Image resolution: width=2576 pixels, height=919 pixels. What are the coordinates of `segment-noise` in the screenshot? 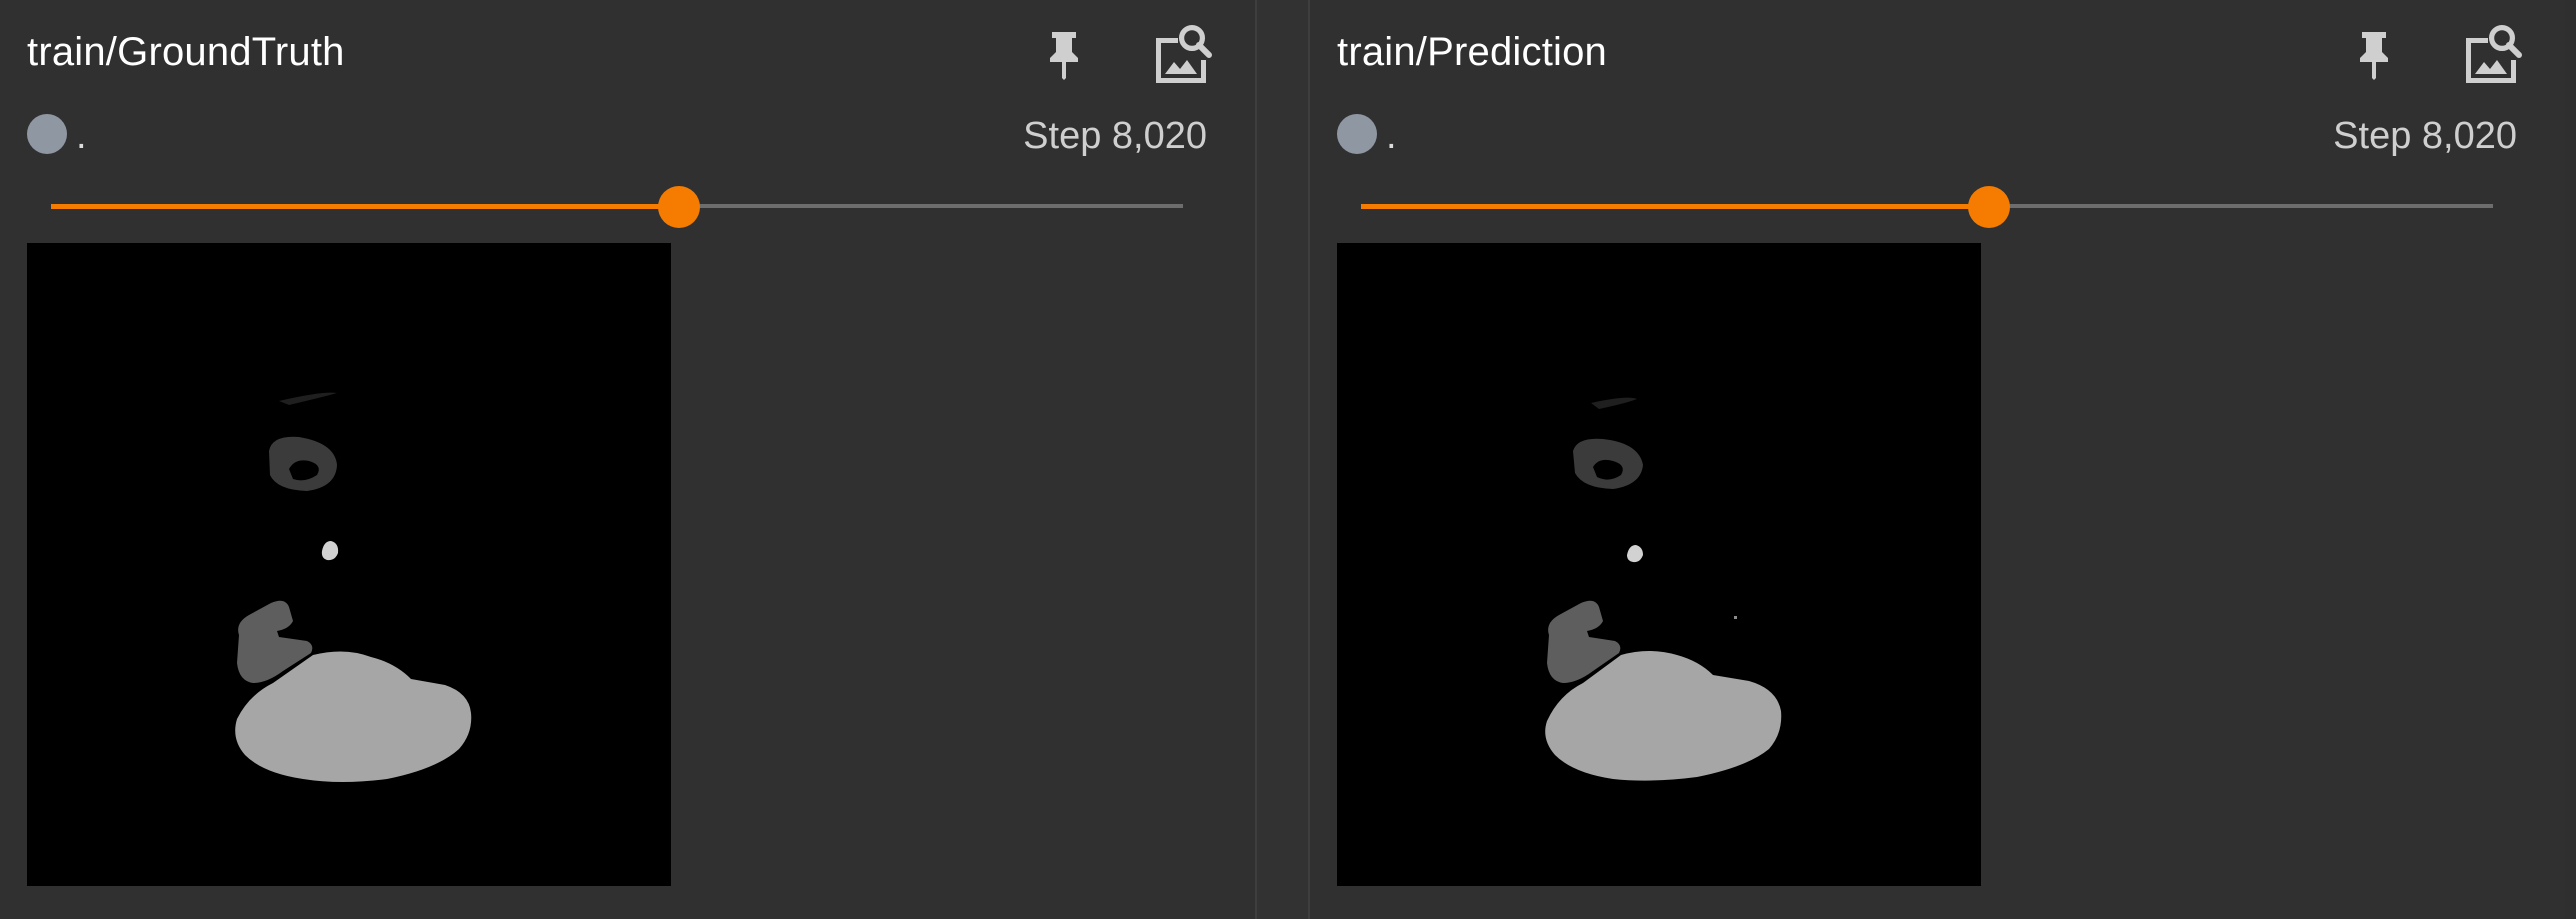 It's located at (1735, 617).